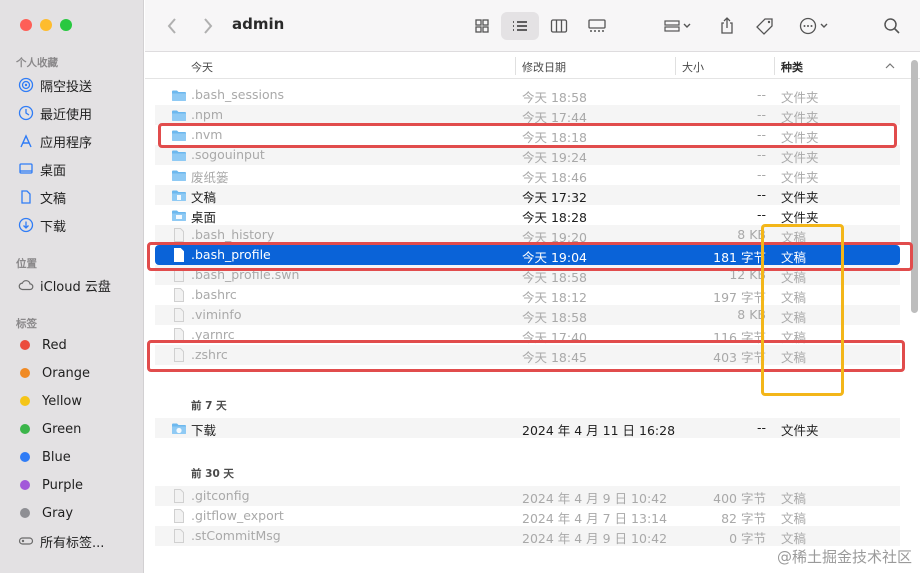 Image resolution: width=920 pixels, height=573 pixels. I want to click on file-row: .gitconfig 2024 年 4 月 9 日 10:42 400 字节 文稿, so click(527, 496).